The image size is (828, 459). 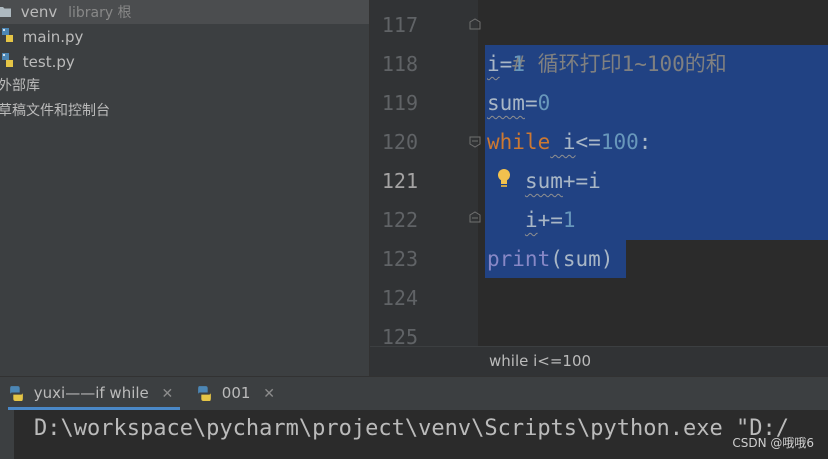 What do you see at coordinates (619, 64) in the screenshot?
I see `code-comment: # 循环打印1~100的和` at bounding box center [619, 64].